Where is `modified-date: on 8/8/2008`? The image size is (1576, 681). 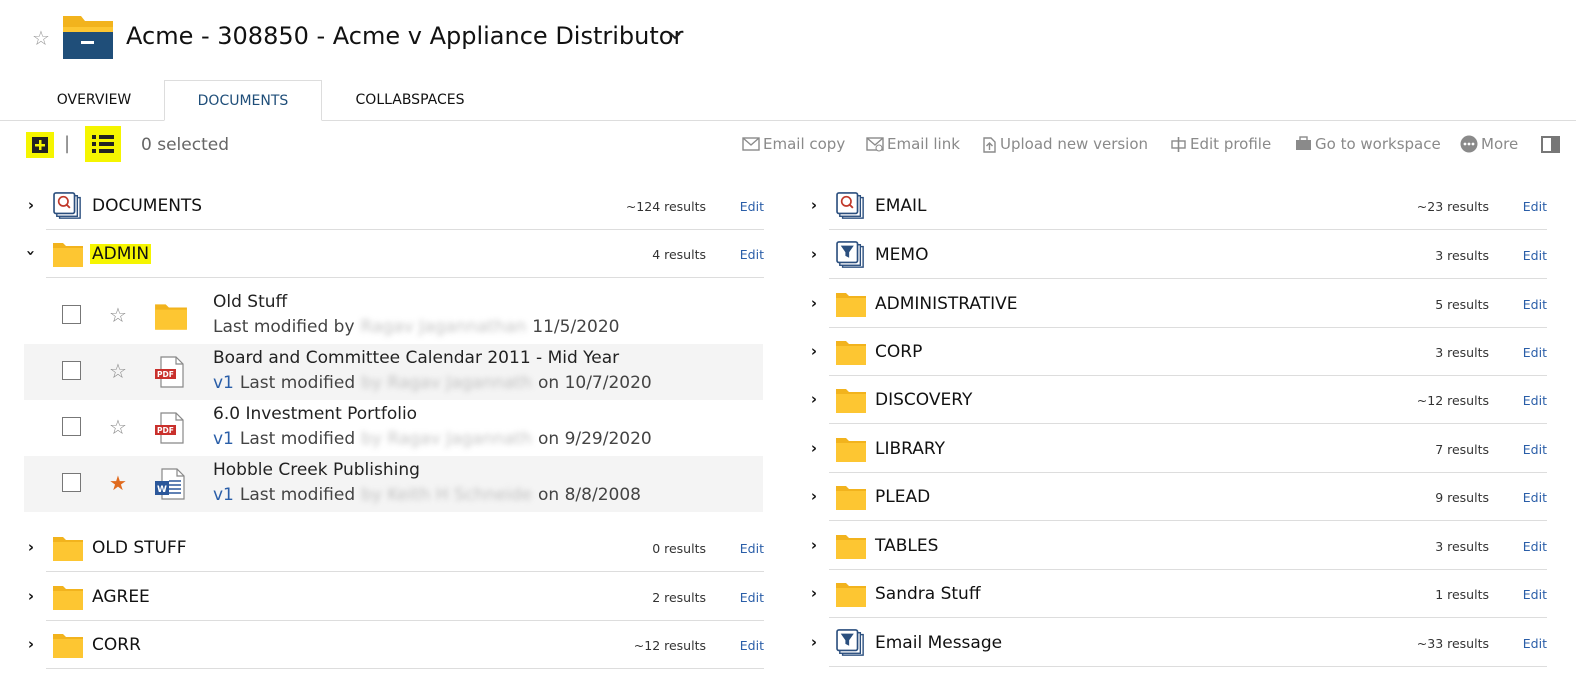 modified-date: on 8/8/2008 is located at coordinates (589, 495).